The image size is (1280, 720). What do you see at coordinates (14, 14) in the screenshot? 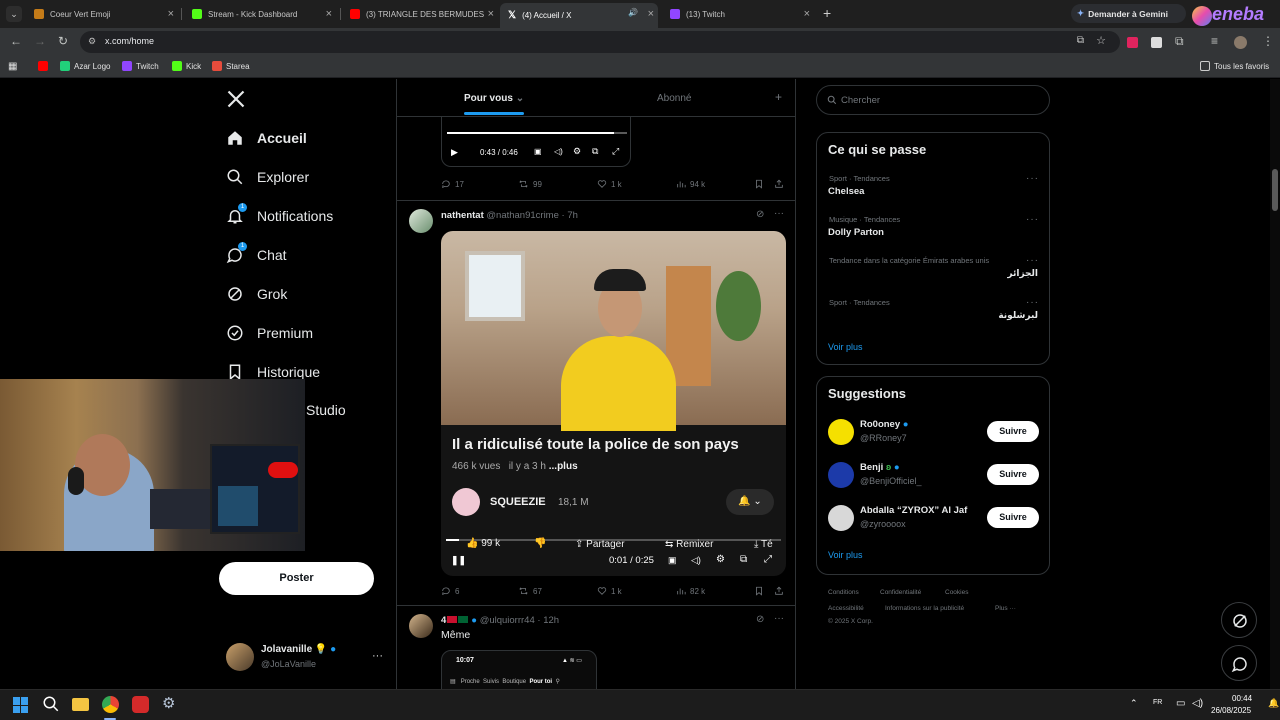
I see `tab-list-button: ⌄` at bounding box center [14, 14].